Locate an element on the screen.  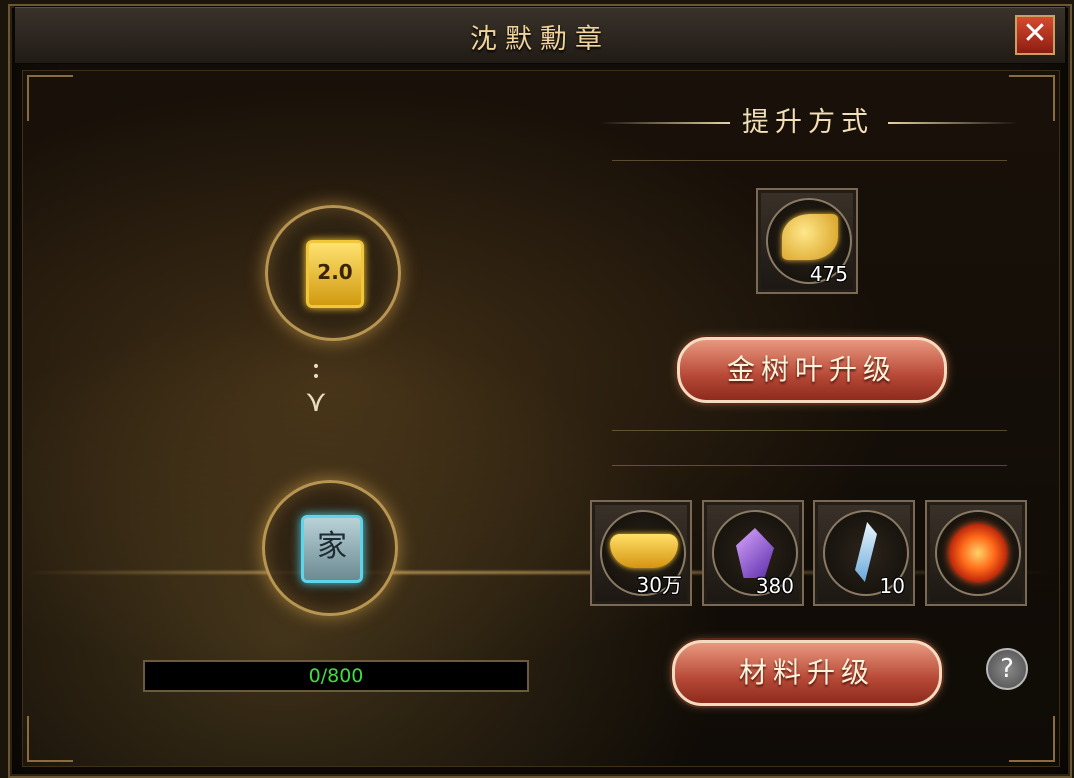
next-medal-slot: 家 is located at coordinates (330, 548).